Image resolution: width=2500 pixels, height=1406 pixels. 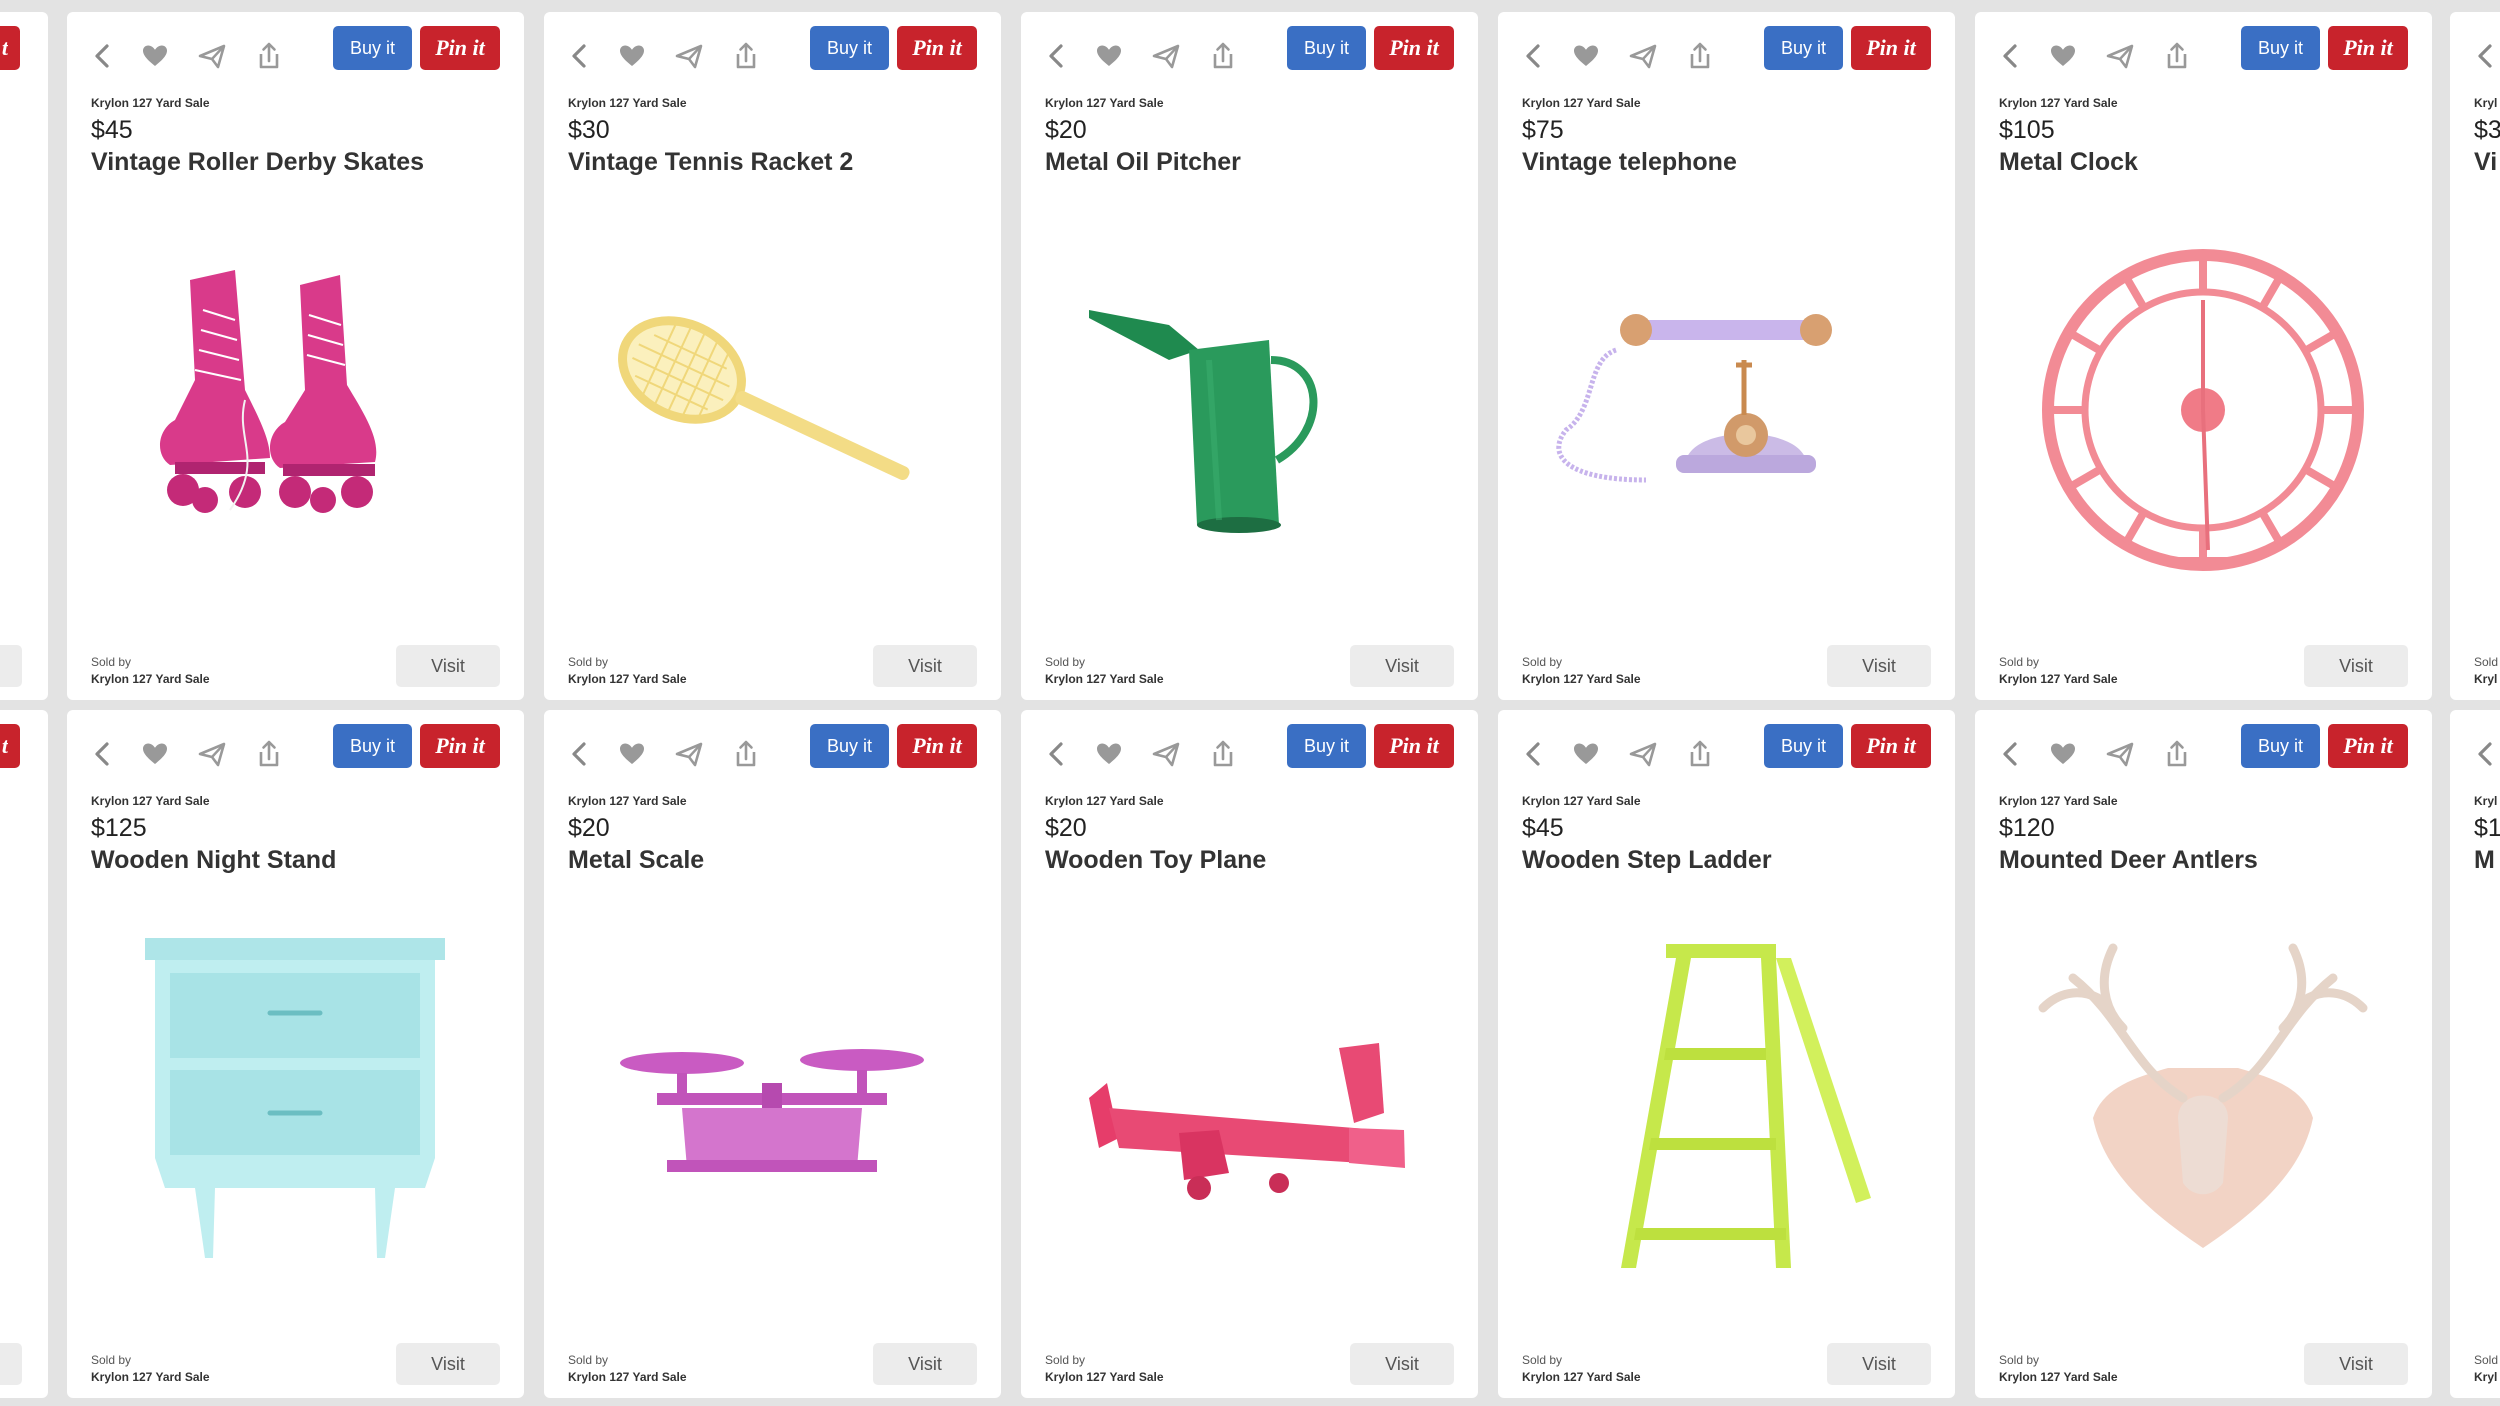 I want to click on night-stand-image, so click(x=295, y=1108).